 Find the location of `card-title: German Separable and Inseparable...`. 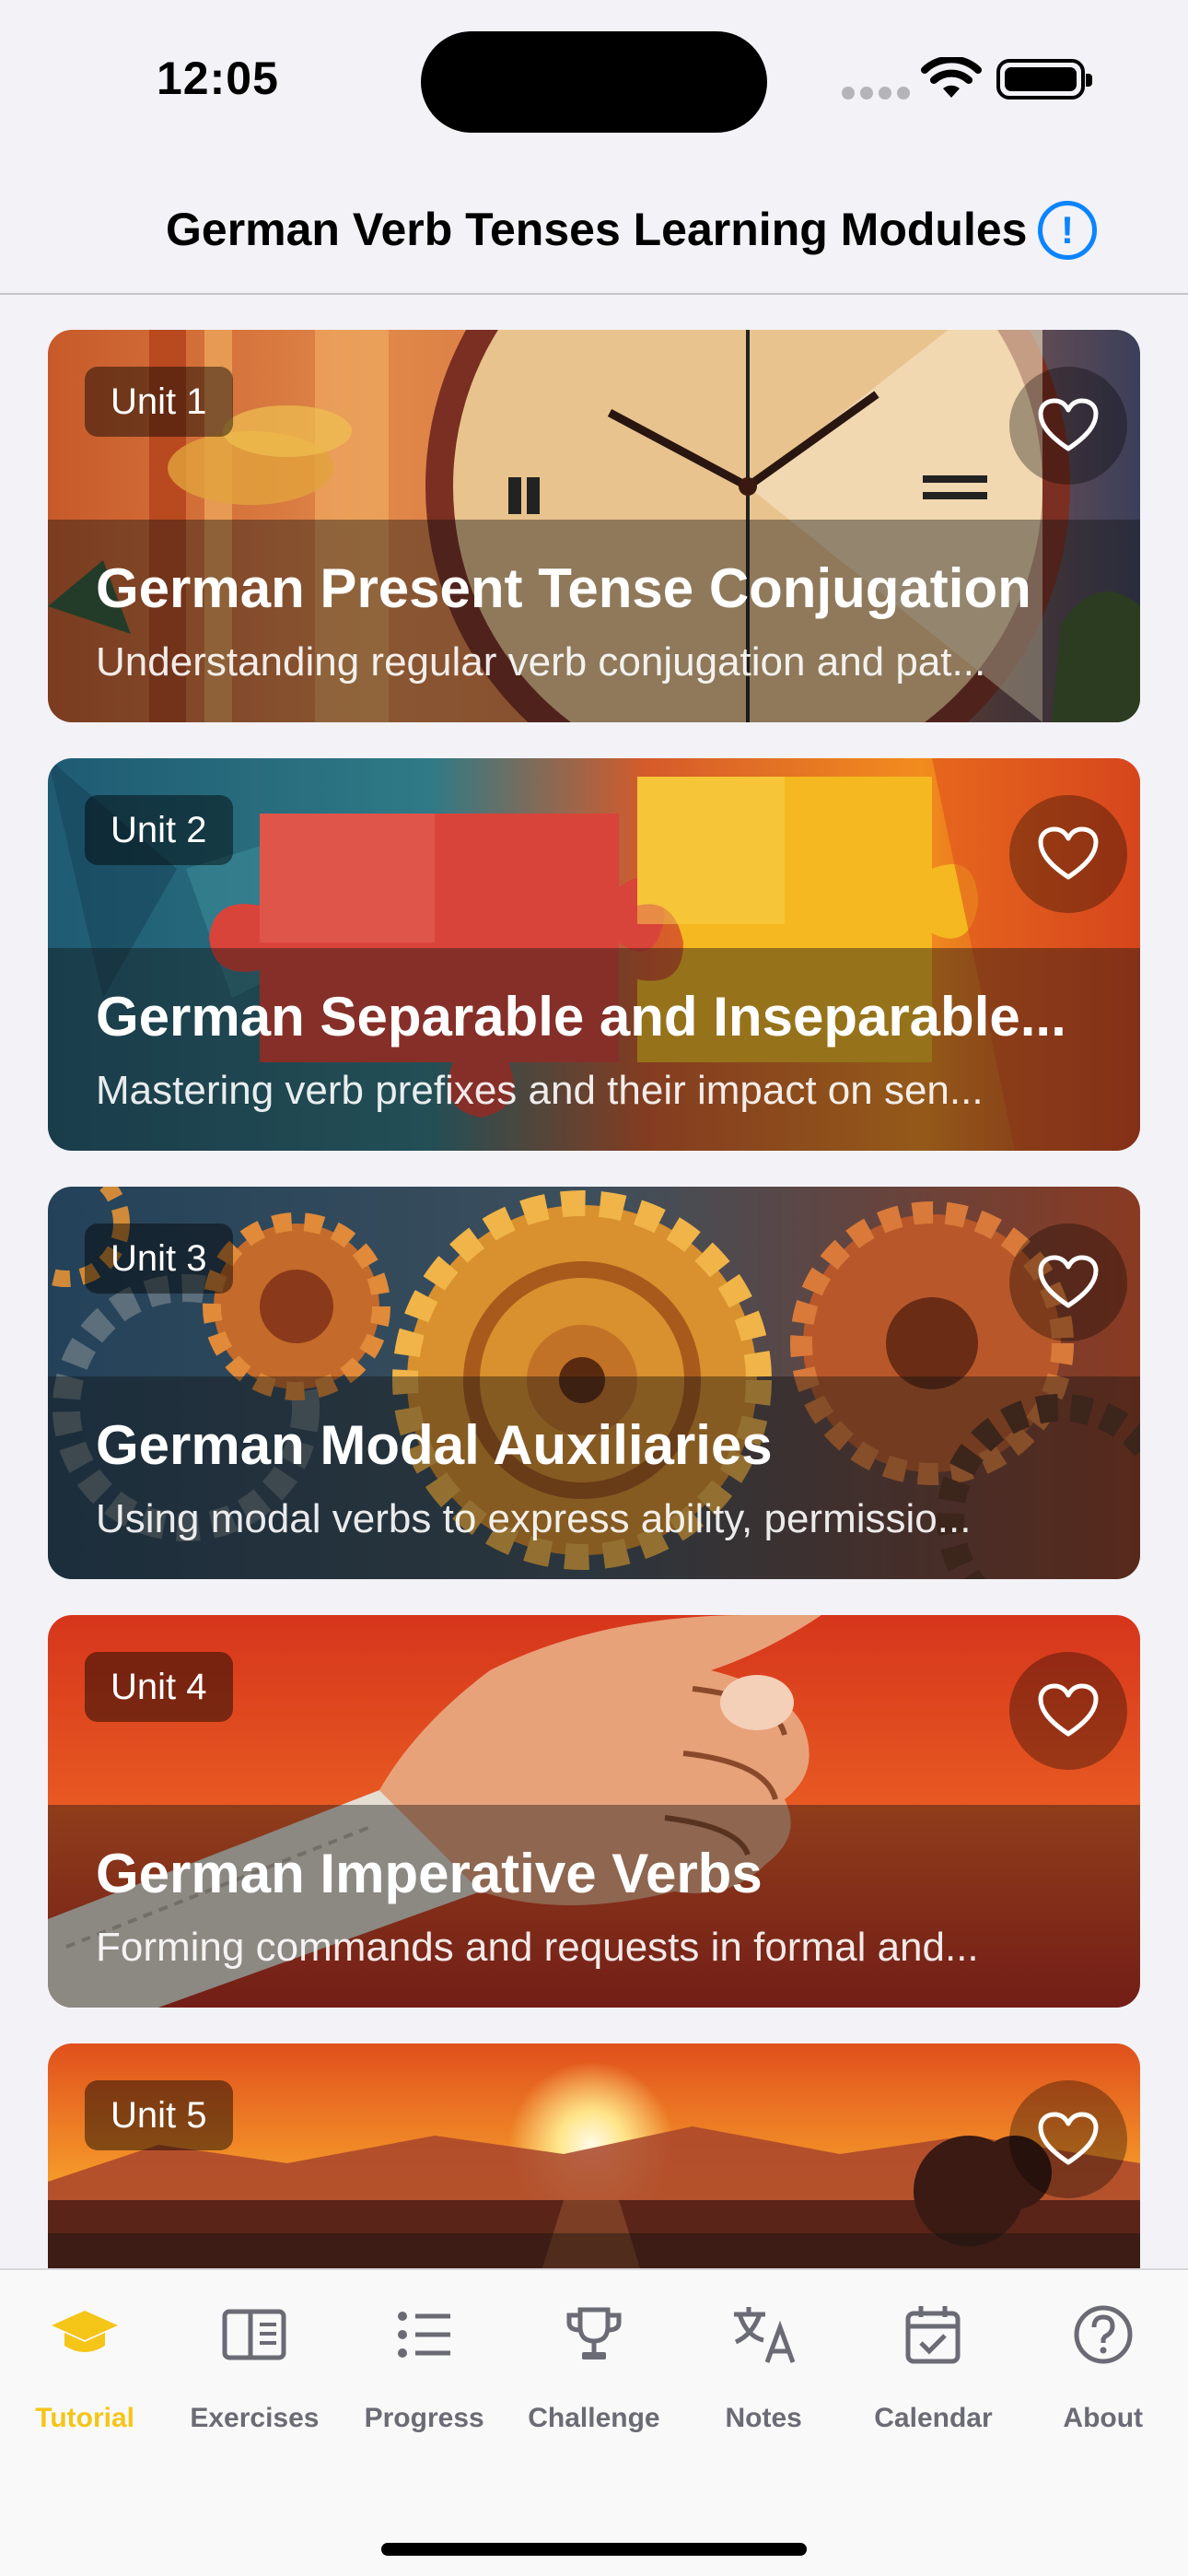

card-title: German Separable and Inseparable... is located at coordinates (581, 1017).